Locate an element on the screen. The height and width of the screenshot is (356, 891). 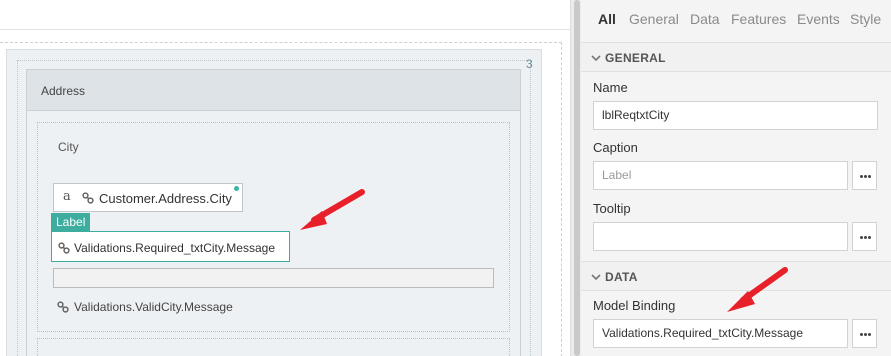
empty-placeholder-bar is located at coordinates (273, 278).